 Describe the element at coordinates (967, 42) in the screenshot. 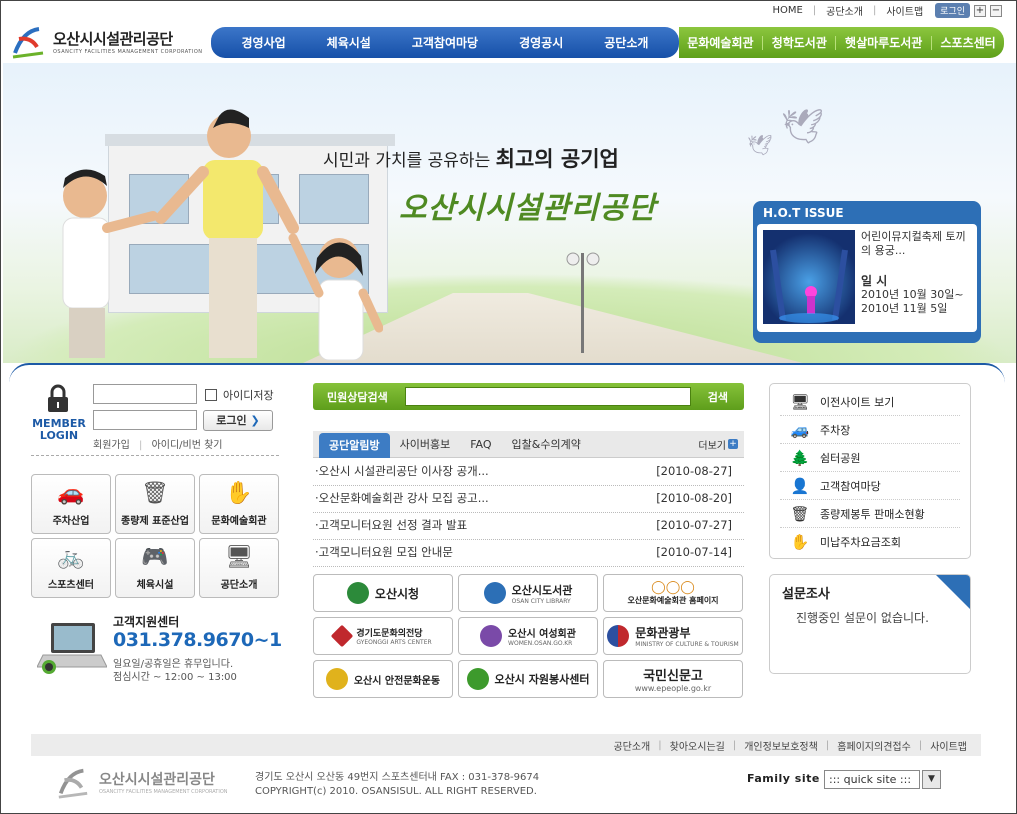

I see `facility-nav-item: 스포츠센터` at that location.